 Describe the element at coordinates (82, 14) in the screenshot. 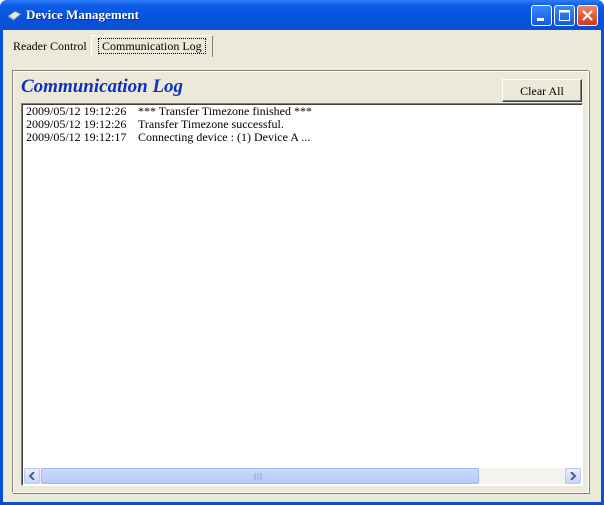

I see `window-title: Device Management` at that location.